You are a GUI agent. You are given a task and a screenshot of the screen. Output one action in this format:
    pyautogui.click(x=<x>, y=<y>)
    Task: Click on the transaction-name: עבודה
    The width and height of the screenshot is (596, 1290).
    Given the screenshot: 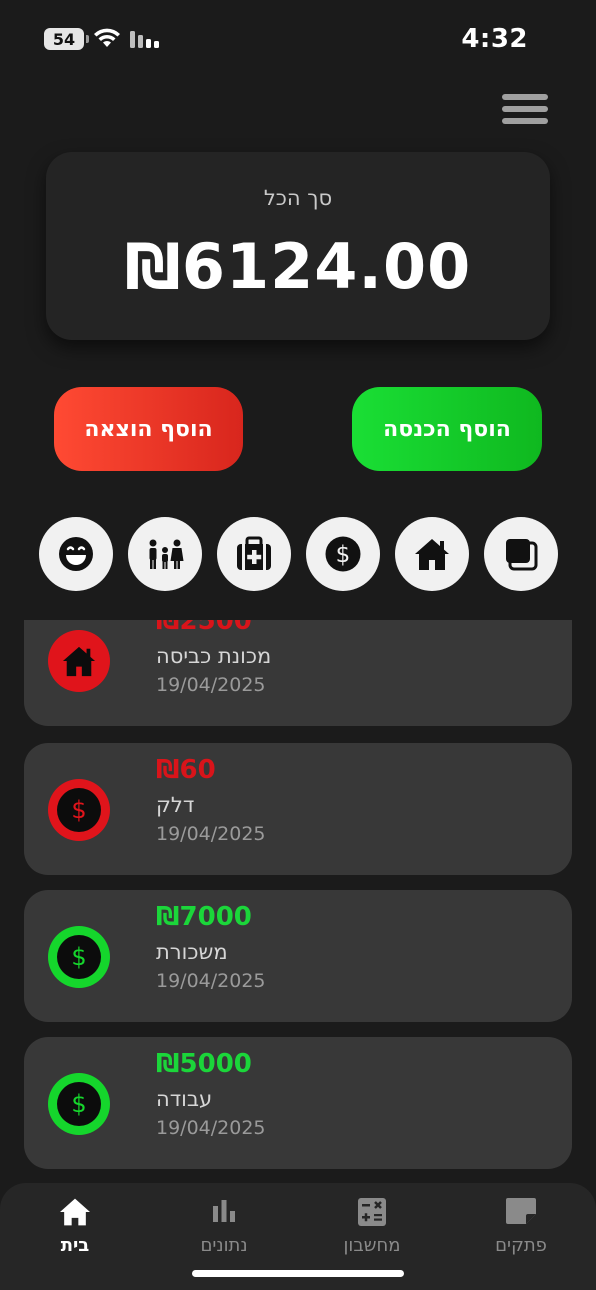 What is the action you would take?
    pyautogui.click(x=184, y=1099)
    